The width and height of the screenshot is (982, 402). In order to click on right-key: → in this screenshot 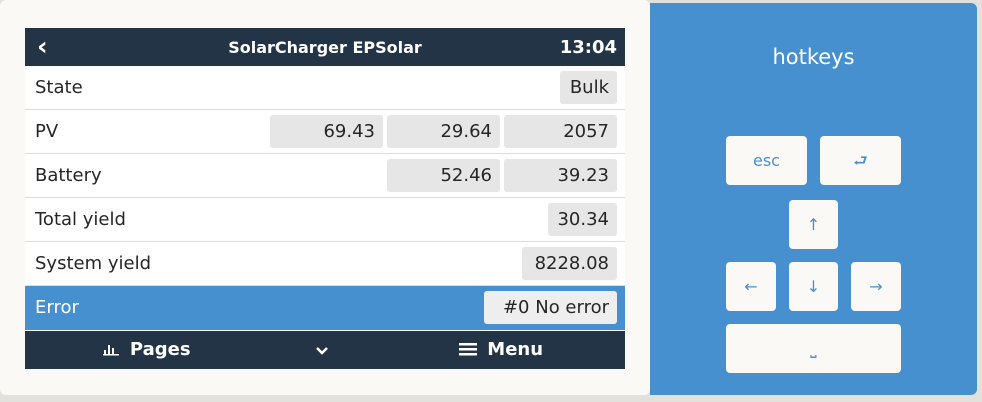, I will do `click(876, 286)`.